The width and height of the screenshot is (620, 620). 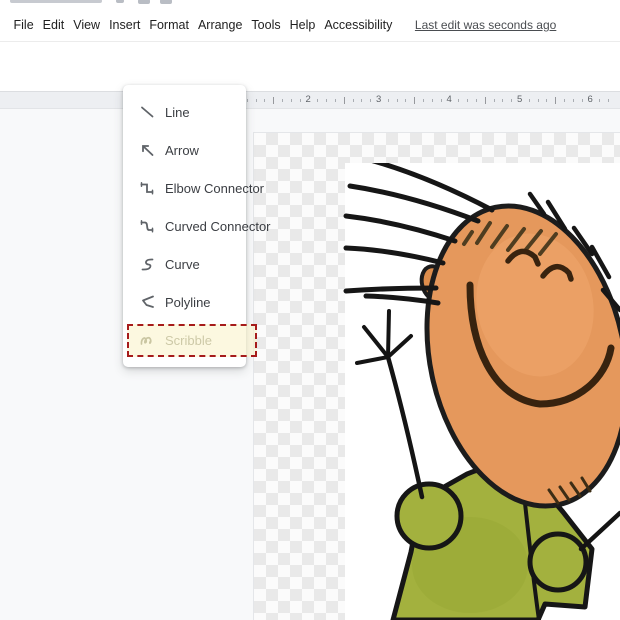 What do you see at coordinates (23, 25) in the screenshot?
I see `menu-file: File` at bounding box center [23, 25].